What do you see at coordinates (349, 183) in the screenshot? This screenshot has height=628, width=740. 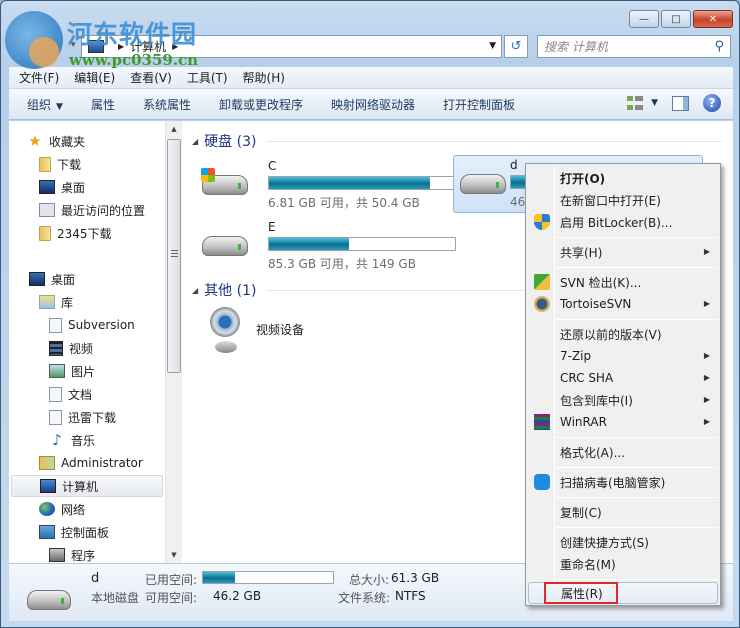 I see `drive-usage-fill` at bounding box center [349, 183].